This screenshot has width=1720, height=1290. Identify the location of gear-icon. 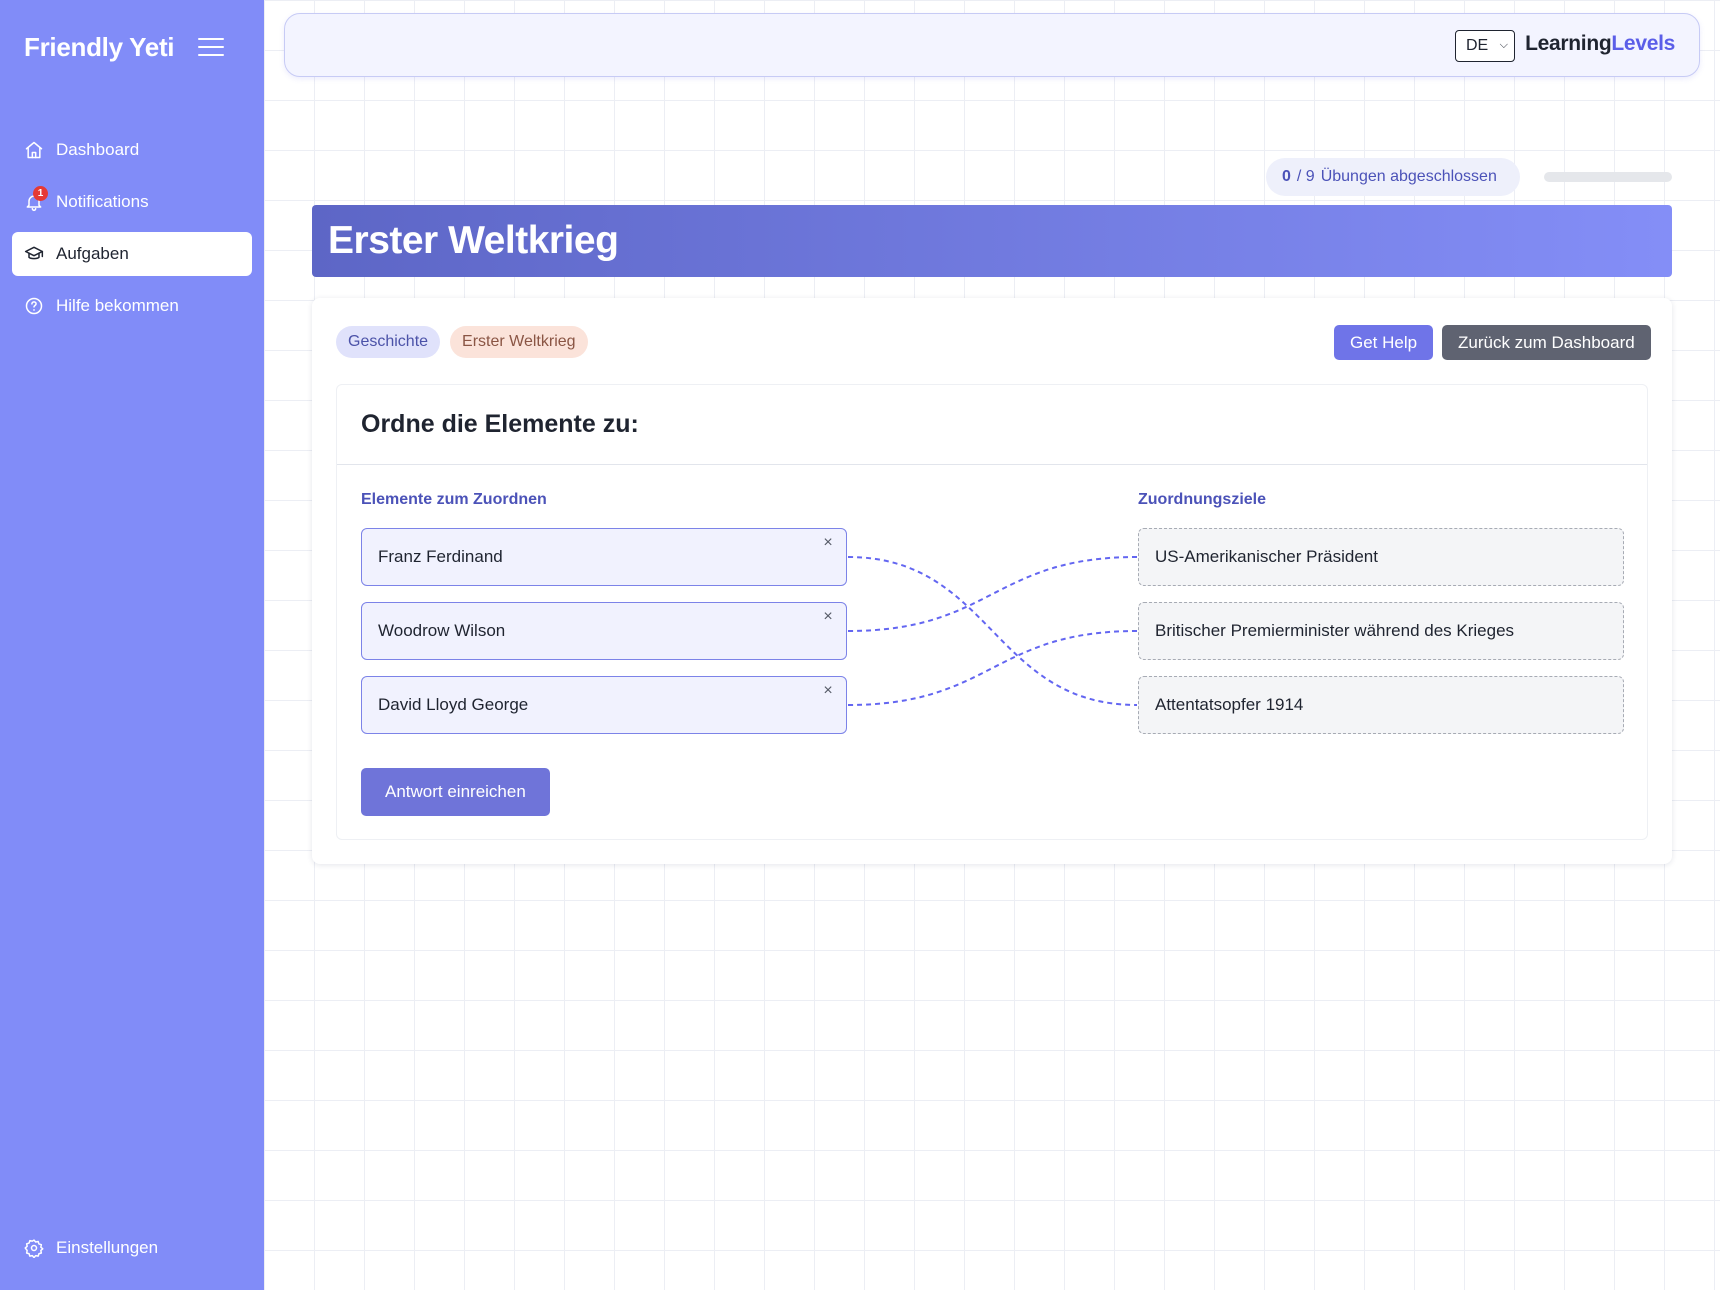
(34, 1248).